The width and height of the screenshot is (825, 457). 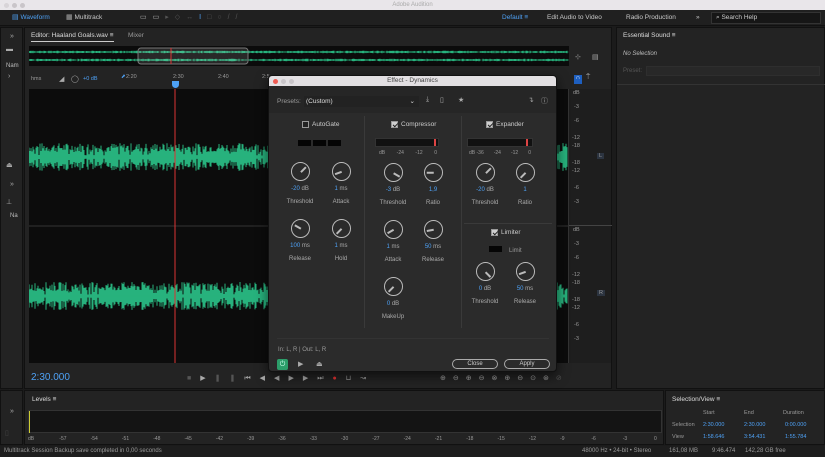 I want to click on go-to-end-icon: ⏭, so click(x=324, y=378).